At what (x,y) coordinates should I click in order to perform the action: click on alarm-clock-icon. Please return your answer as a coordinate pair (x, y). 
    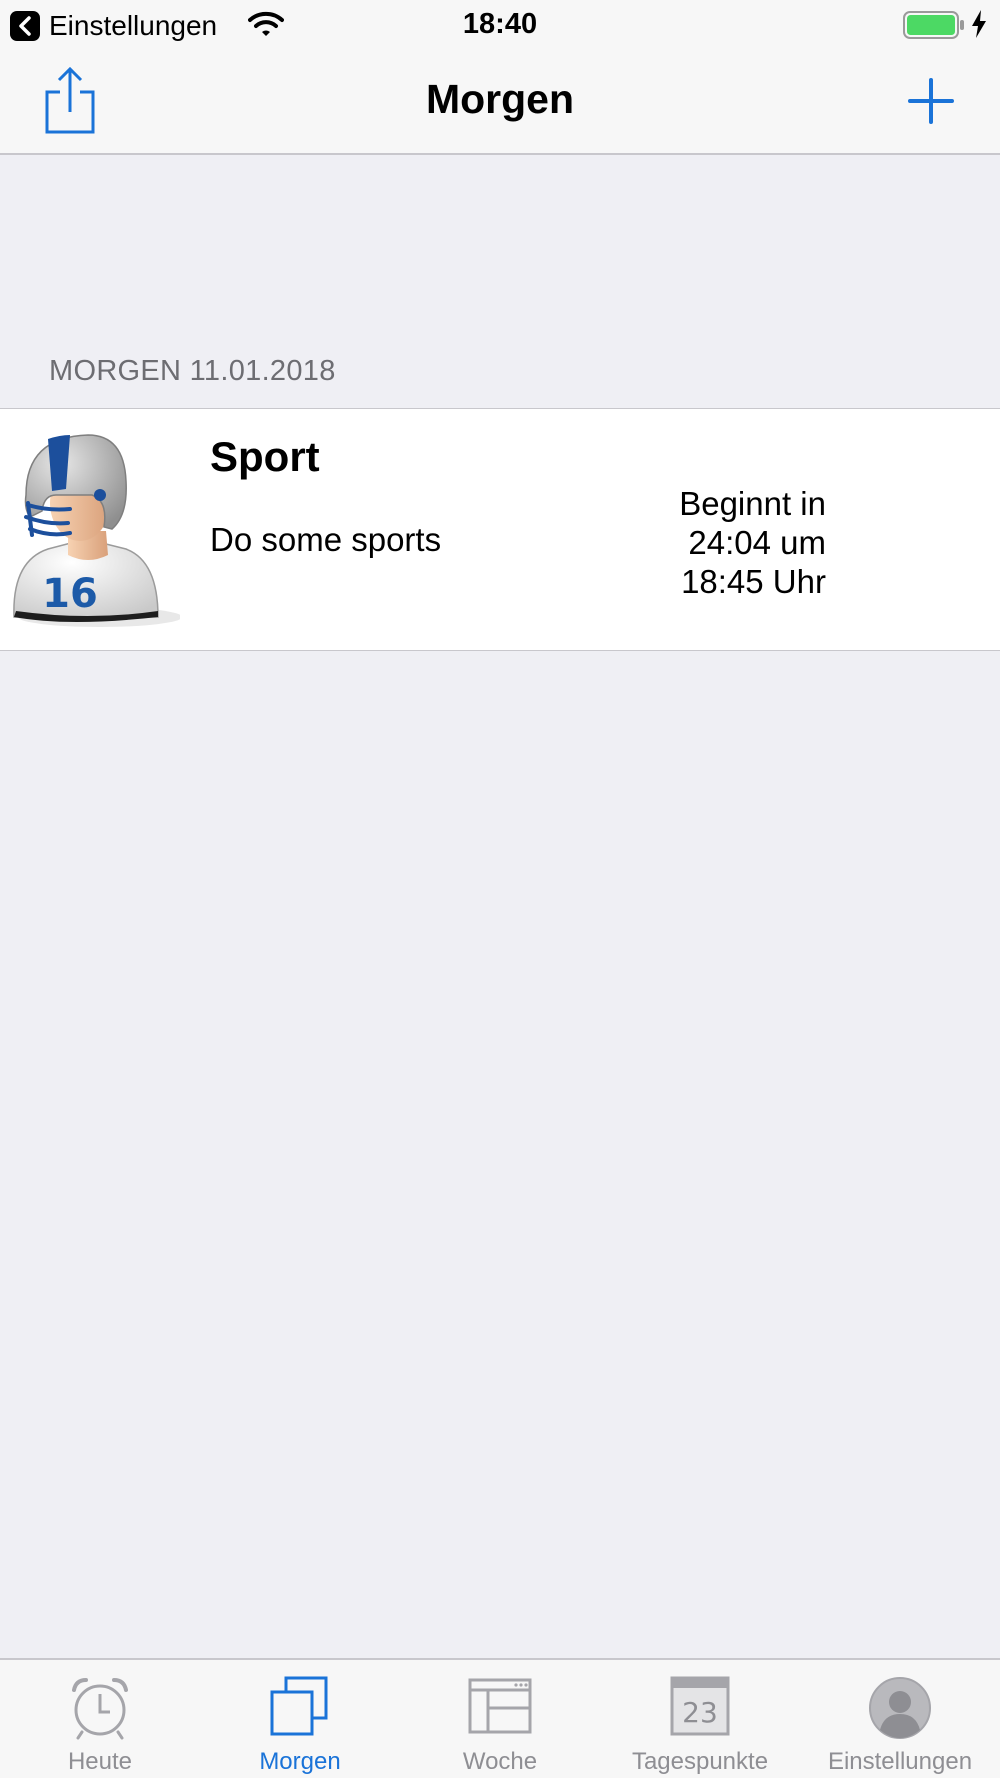
    Looking at the image, I should click on (100, 1709).